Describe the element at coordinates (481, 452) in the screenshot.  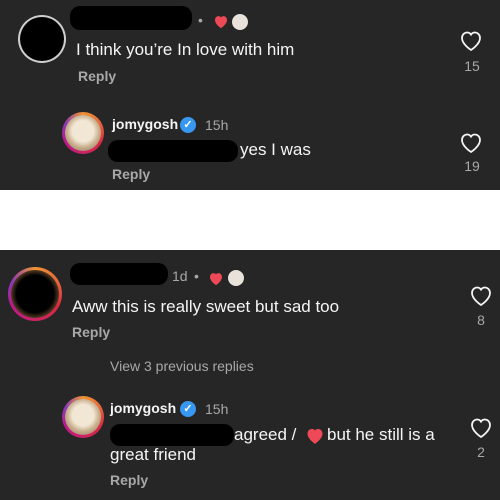
I see `like-count: 2` at that location.